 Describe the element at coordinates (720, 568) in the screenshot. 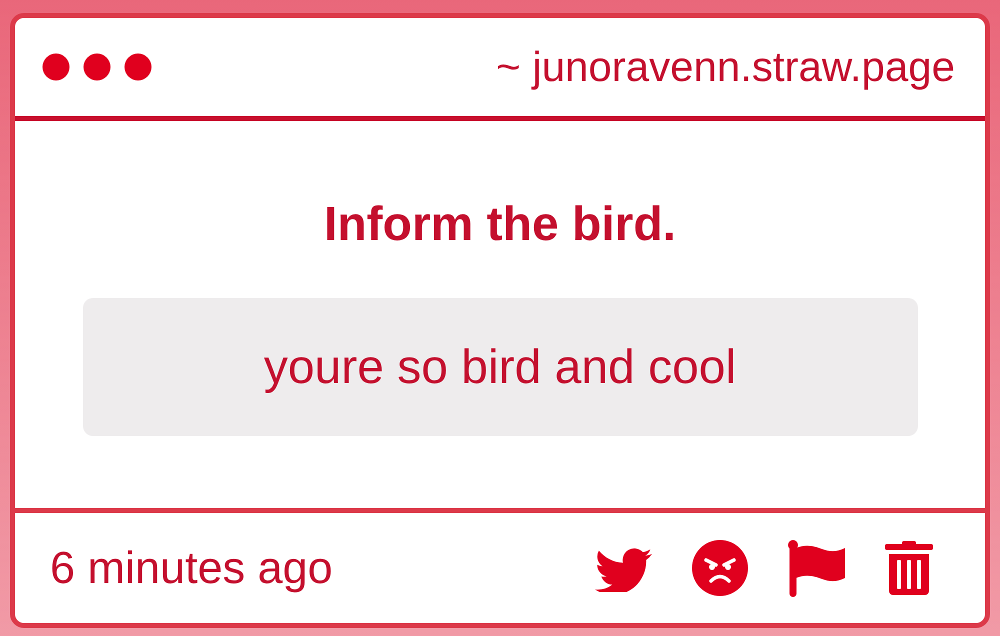

I see `angry-face-icon` at that location.